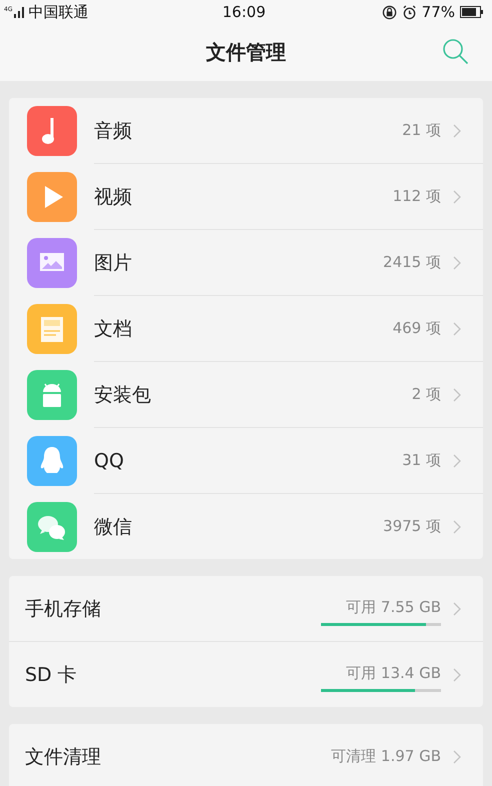 Image resolution: width=492 pixels, height=786 pixels. I want to click on storage-name: SD 卡, so click(51, 675).